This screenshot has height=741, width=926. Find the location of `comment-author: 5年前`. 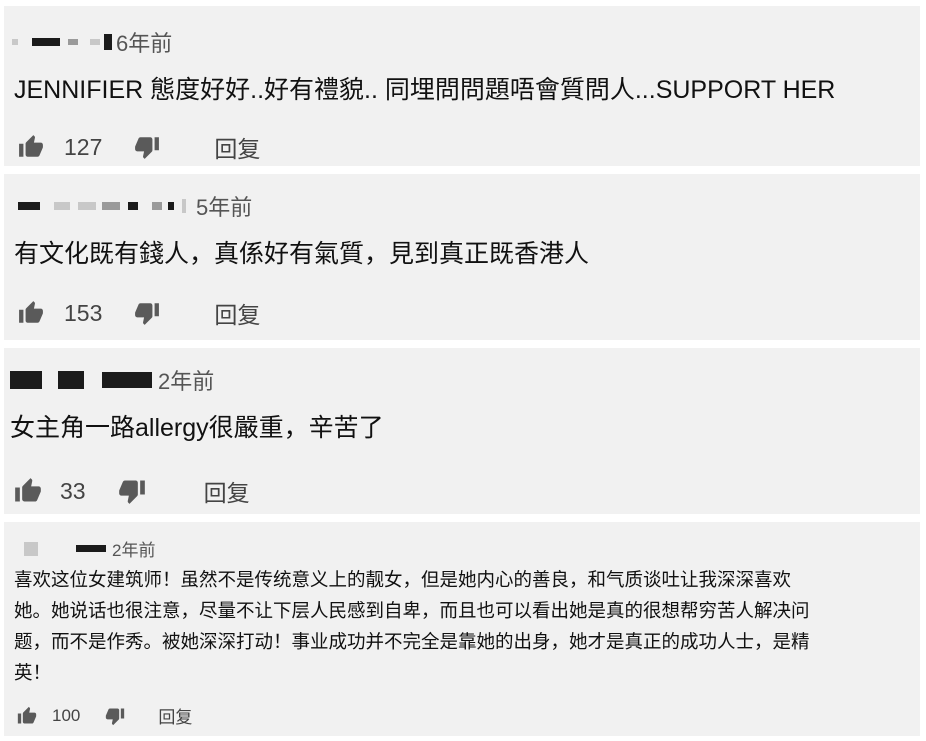

comment-author: 5年前 is located at coordinates (135, 206).